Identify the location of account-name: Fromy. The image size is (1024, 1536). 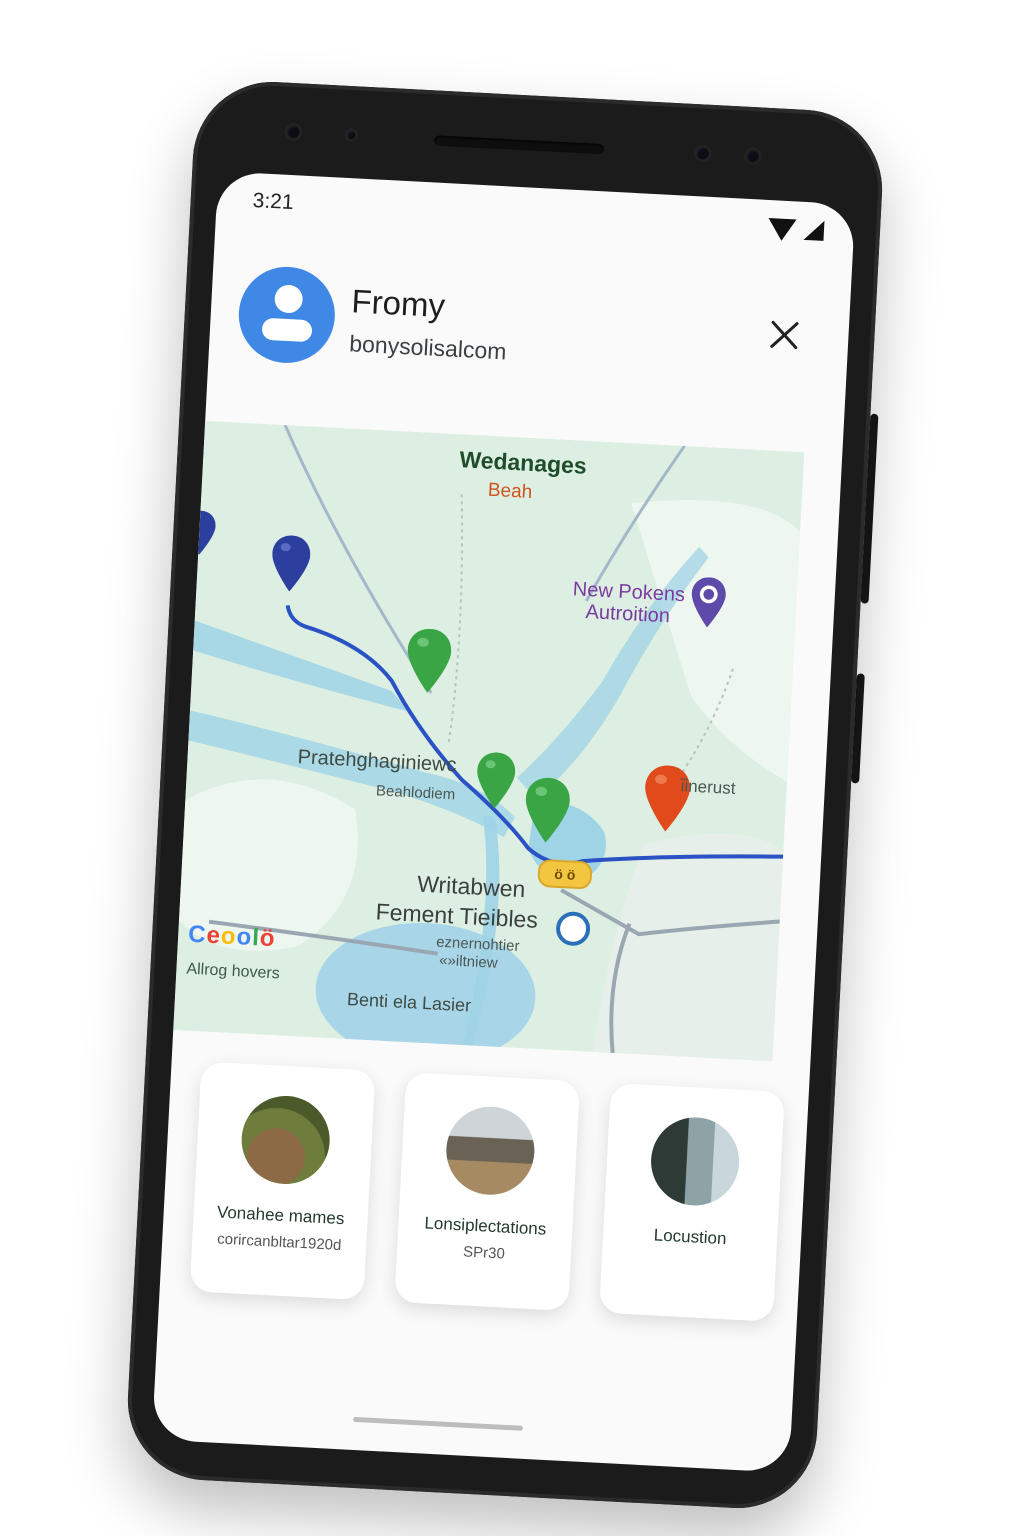
(398, 303).